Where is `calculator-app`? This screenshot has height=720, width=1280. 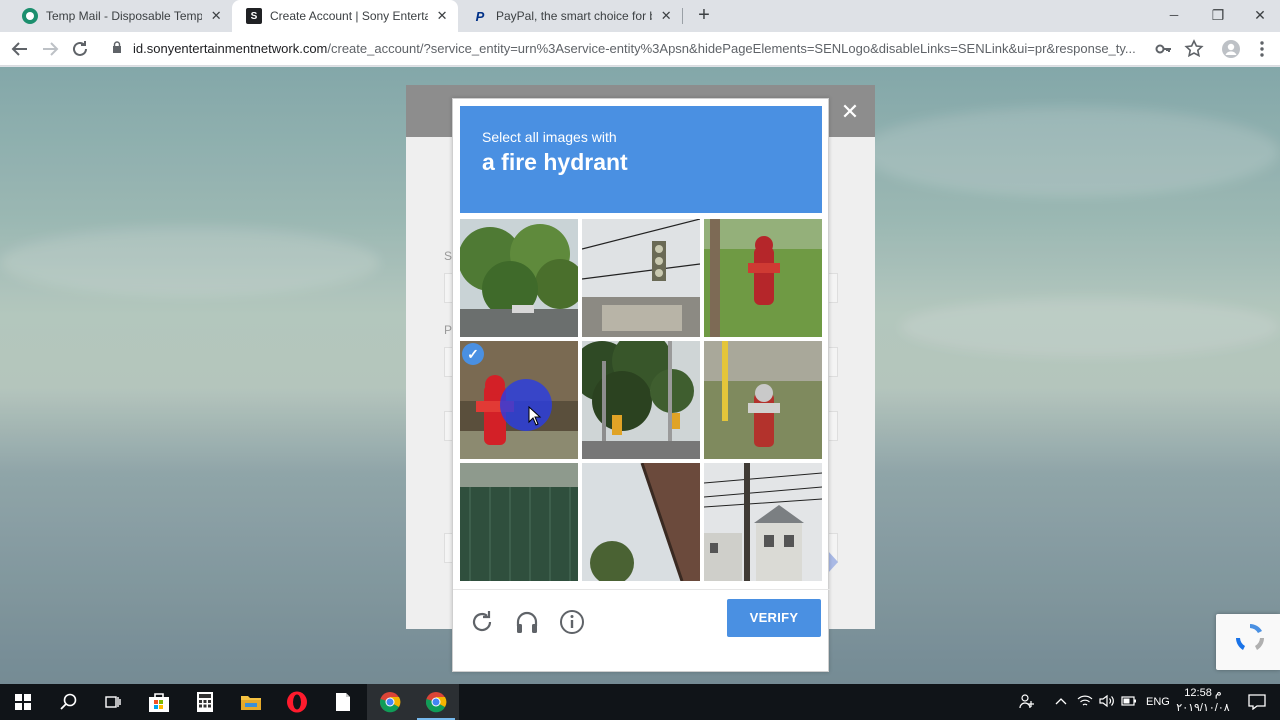
calculator-app is located at coordinates (205, 702).